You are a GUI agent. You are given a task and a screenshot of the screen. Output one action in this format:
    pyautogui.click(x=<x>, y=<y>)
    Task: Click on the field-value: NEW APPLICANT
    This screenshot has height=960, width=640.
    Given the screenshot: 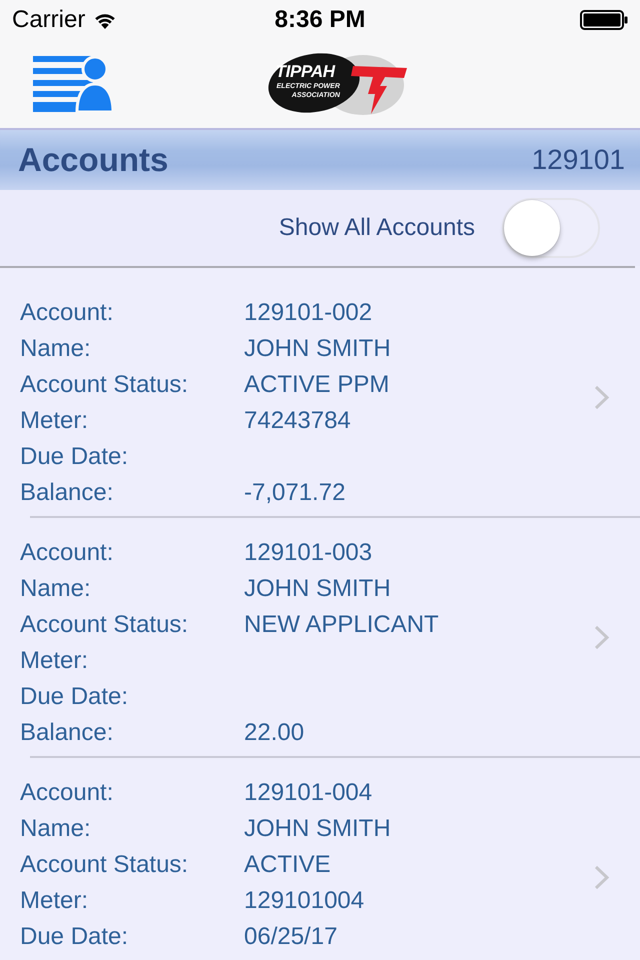 What is the action you would take?
    pyautogui.click(x=341, y=625)
    